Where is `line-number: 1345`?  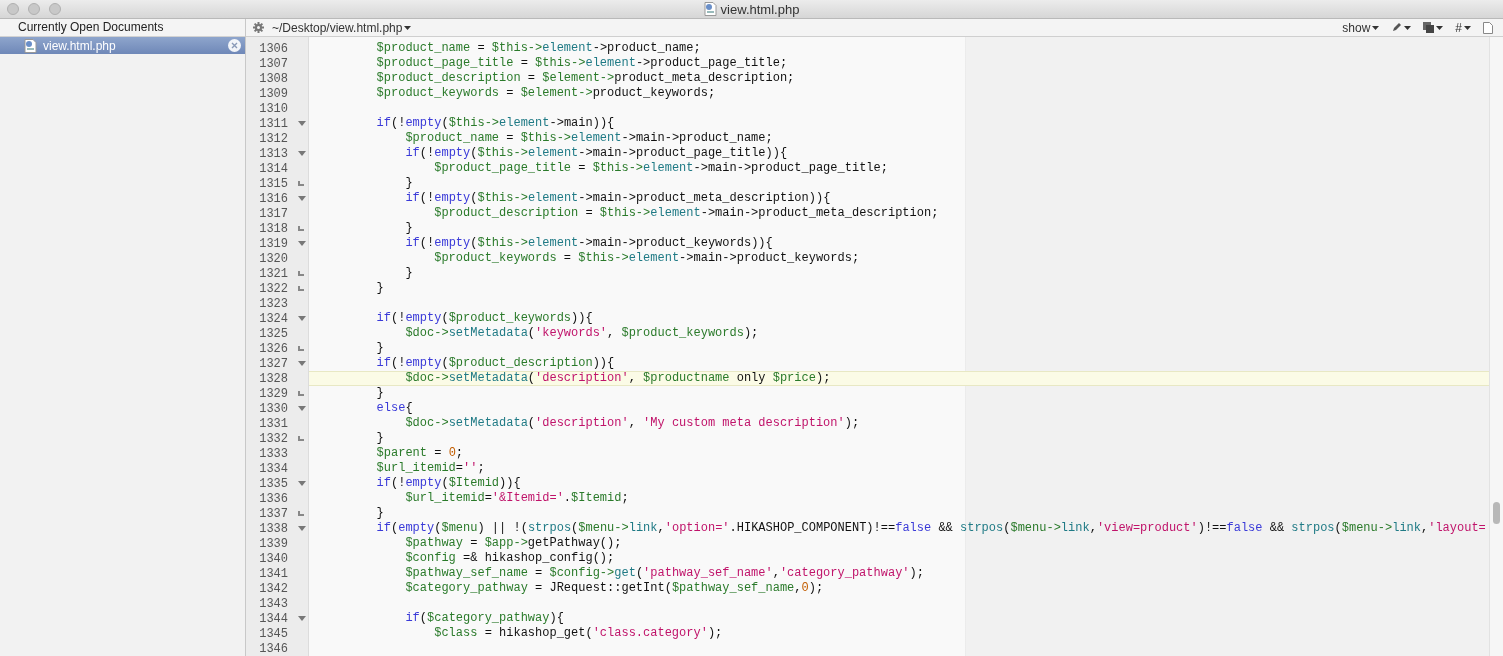 line-number: 1345 is located at coordinates (273, 633).